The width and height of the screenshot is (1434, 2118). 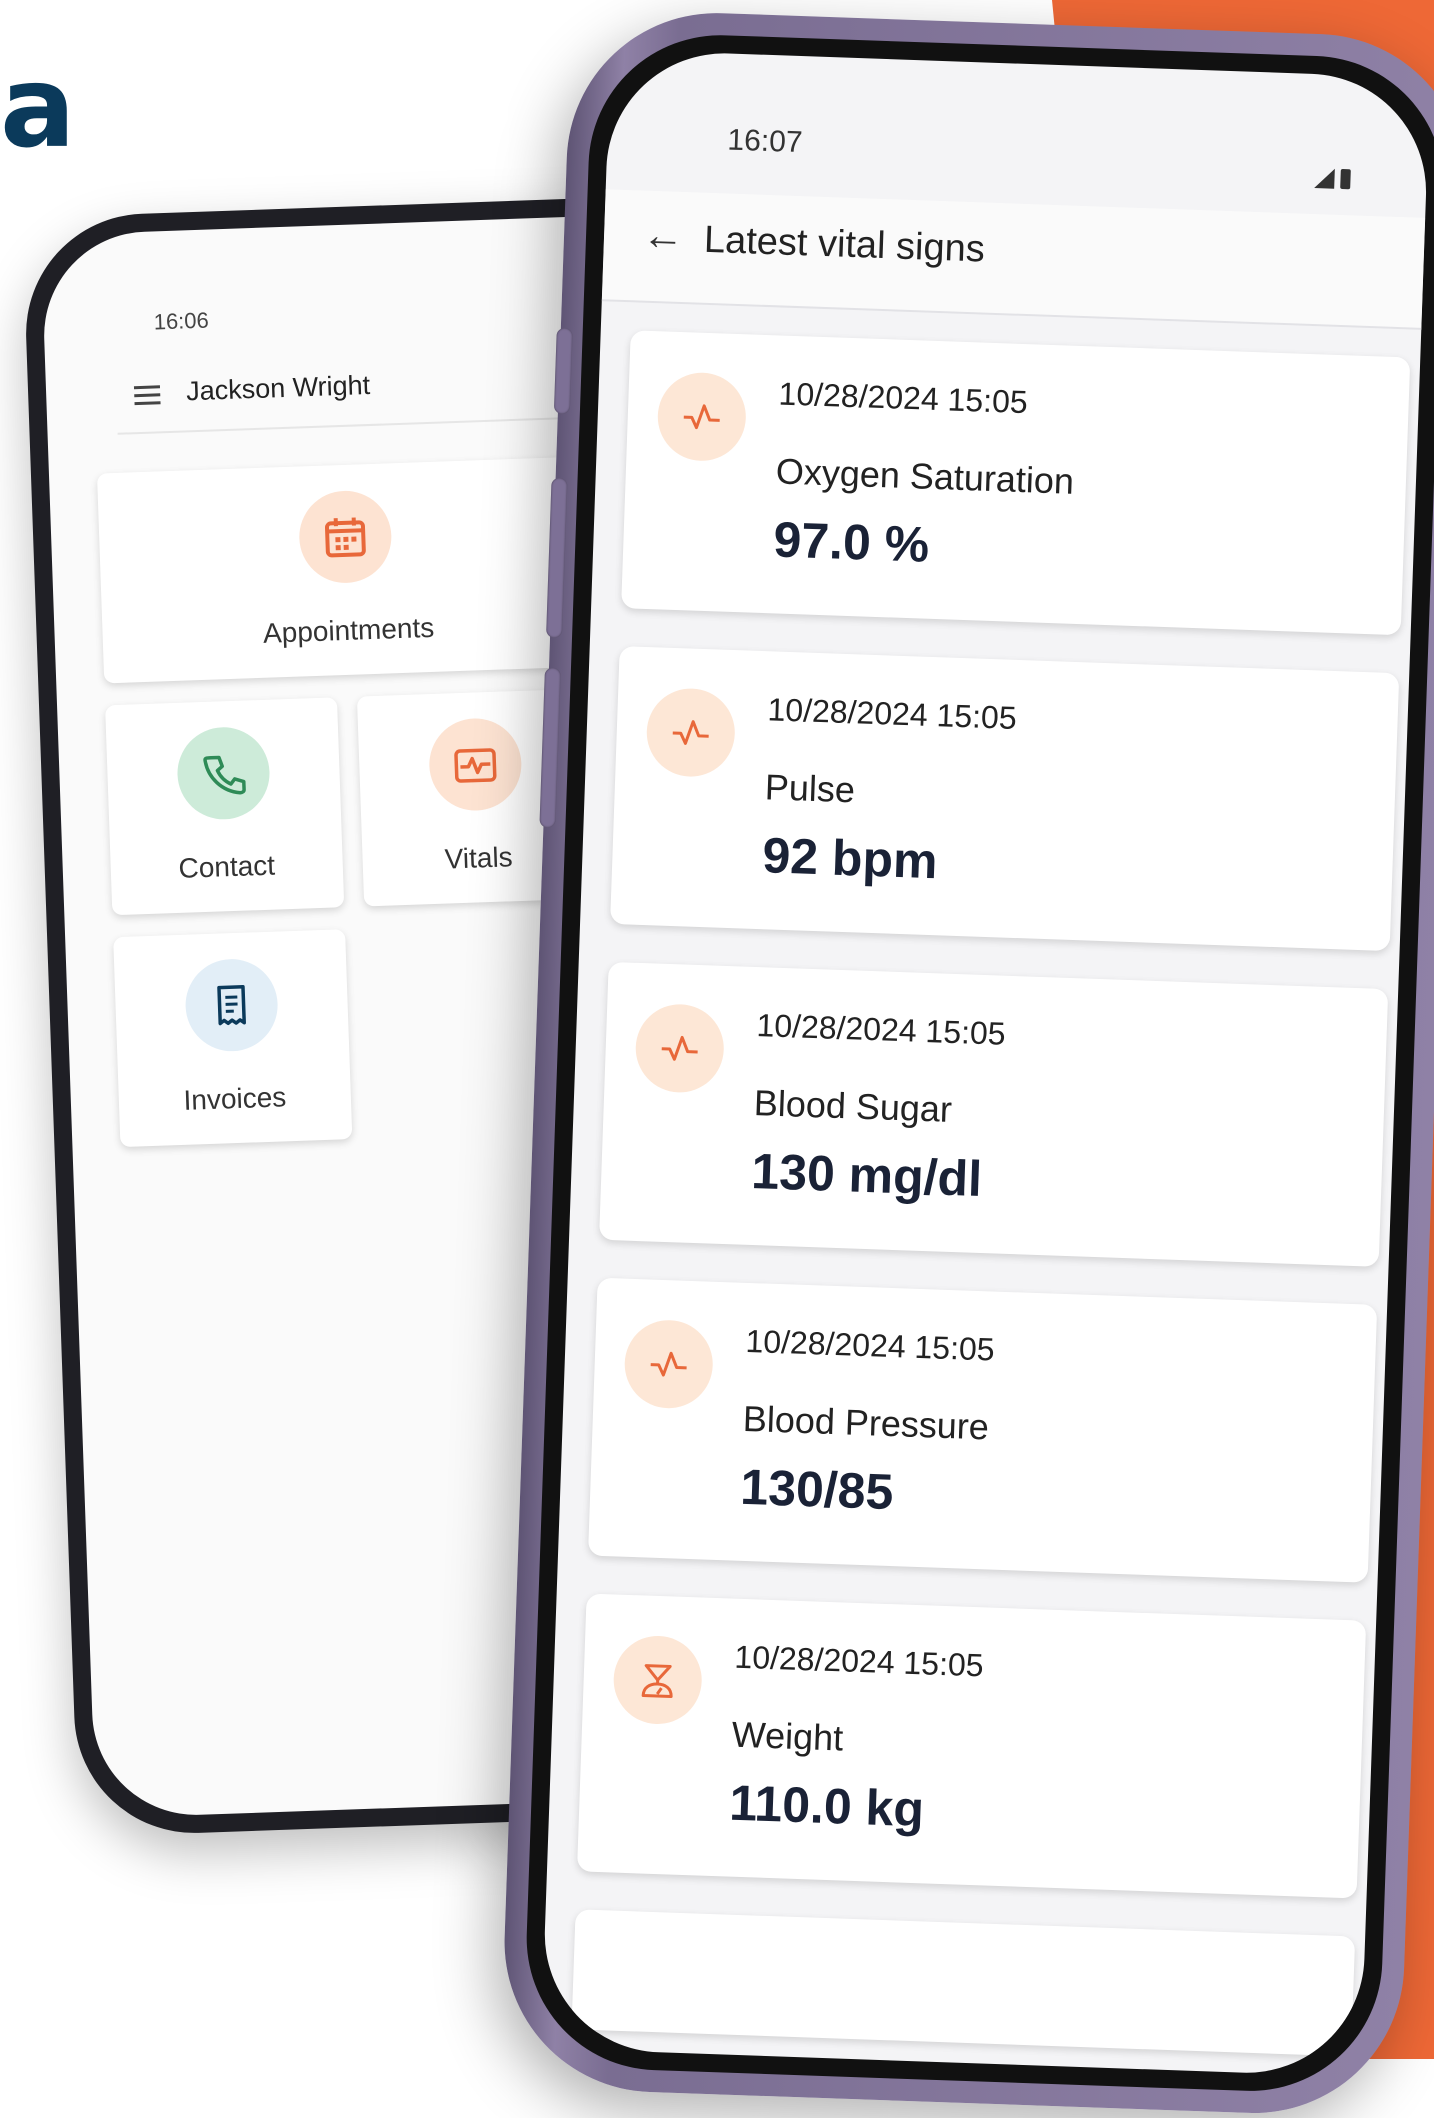 I want to click on vitals-icon, so click(x=475, y=764).